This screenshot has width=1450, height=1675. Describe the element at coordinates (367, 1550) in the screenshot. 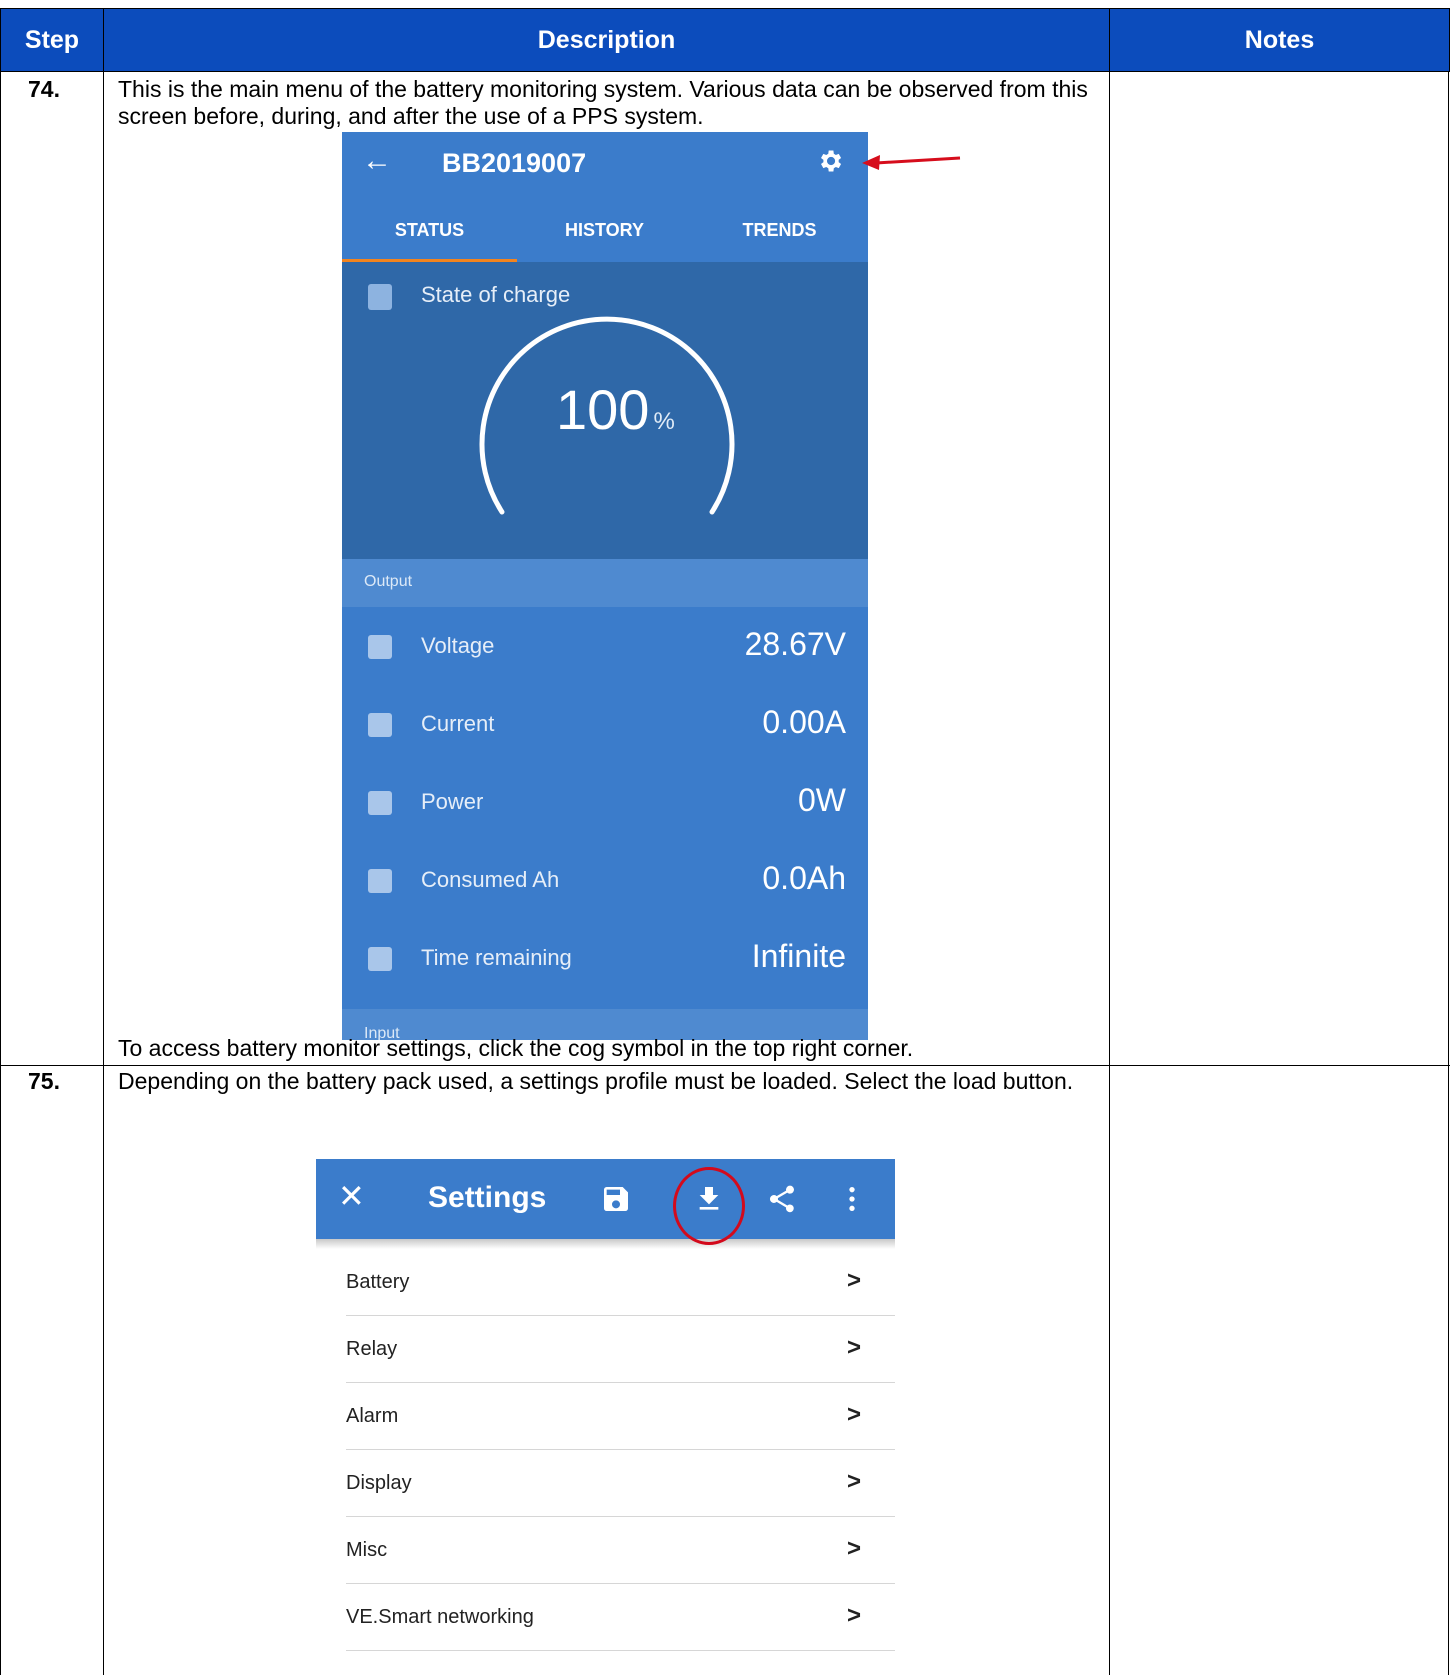

I see `item-label: Misc` at that location.